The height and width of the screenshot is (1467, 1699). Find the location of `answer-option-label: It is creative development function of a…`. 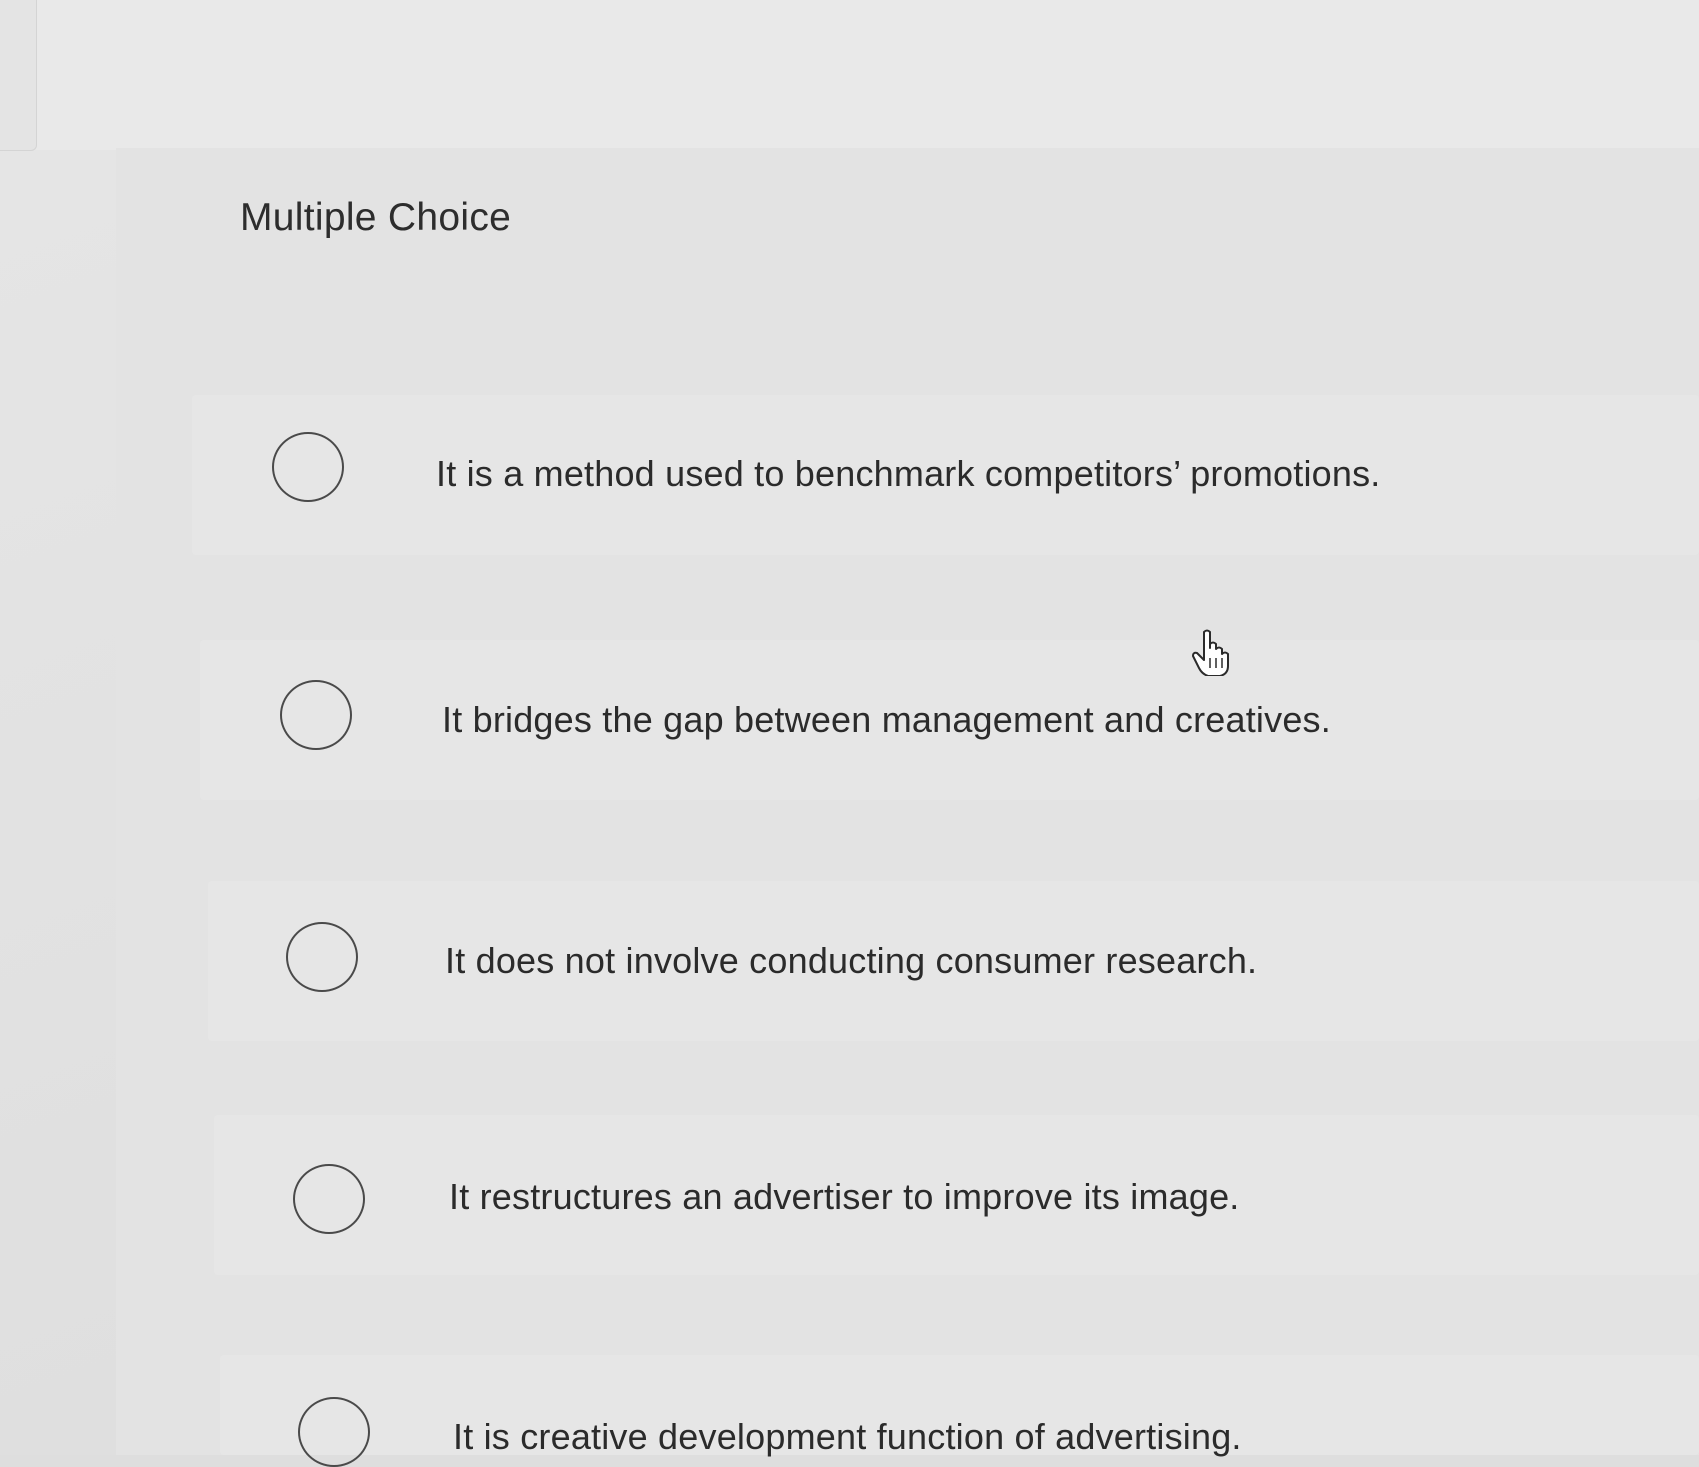

answer-option-label: It is creative development function of a… is located at coordinates (847, 1436).